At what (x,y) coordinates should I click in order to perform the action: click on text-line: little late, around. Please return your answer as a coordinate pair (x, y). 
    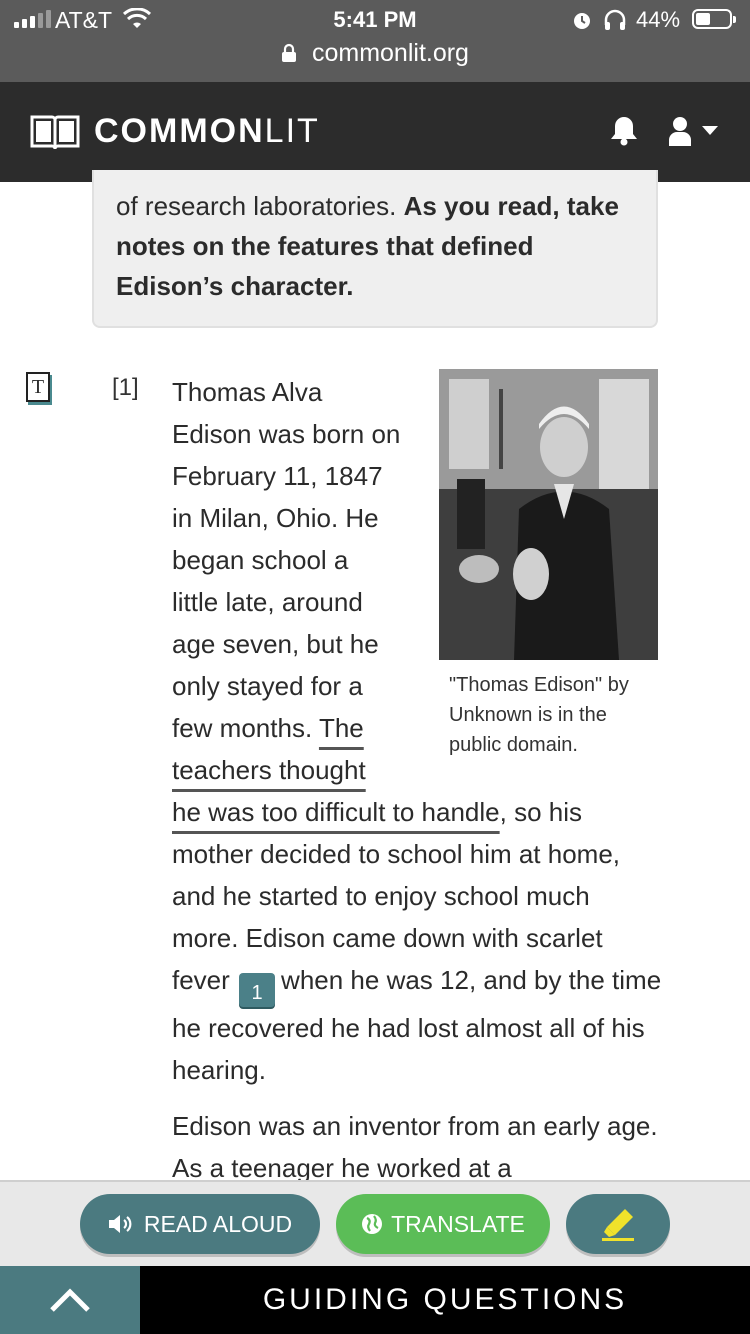
    Looking at the image, I should click on (267, 602).